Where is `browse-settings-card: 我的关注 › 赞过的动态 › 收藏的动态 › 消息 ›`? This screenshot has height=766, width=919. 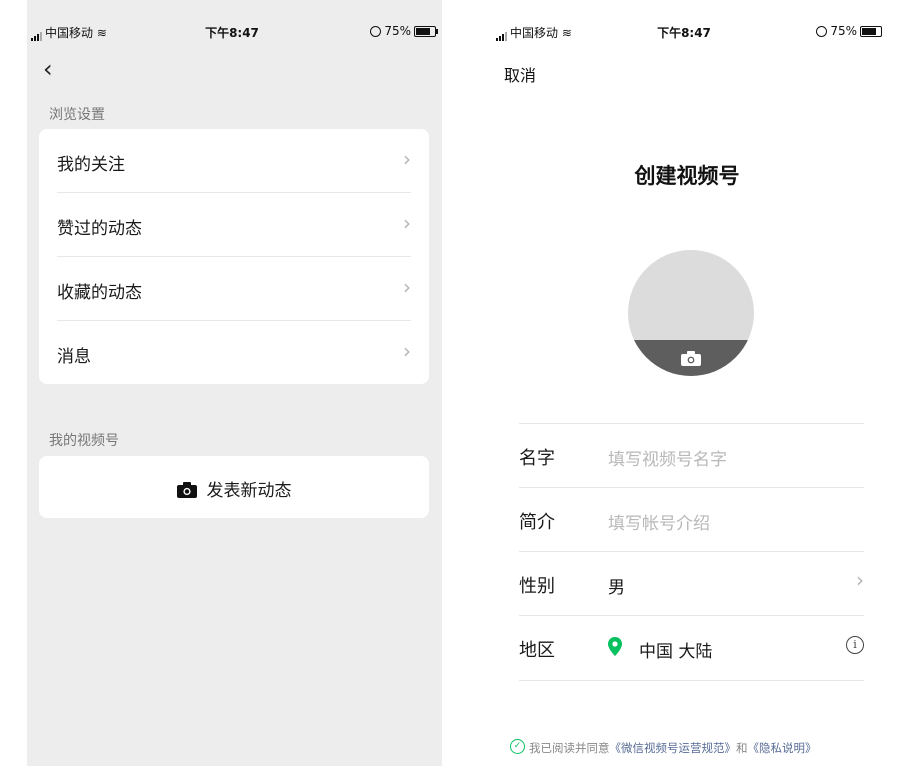
browse-settings-card: 我的关注 › 赞过的动态 › 收藏的动态 › 消息 › is located at coordinates (234, 256).